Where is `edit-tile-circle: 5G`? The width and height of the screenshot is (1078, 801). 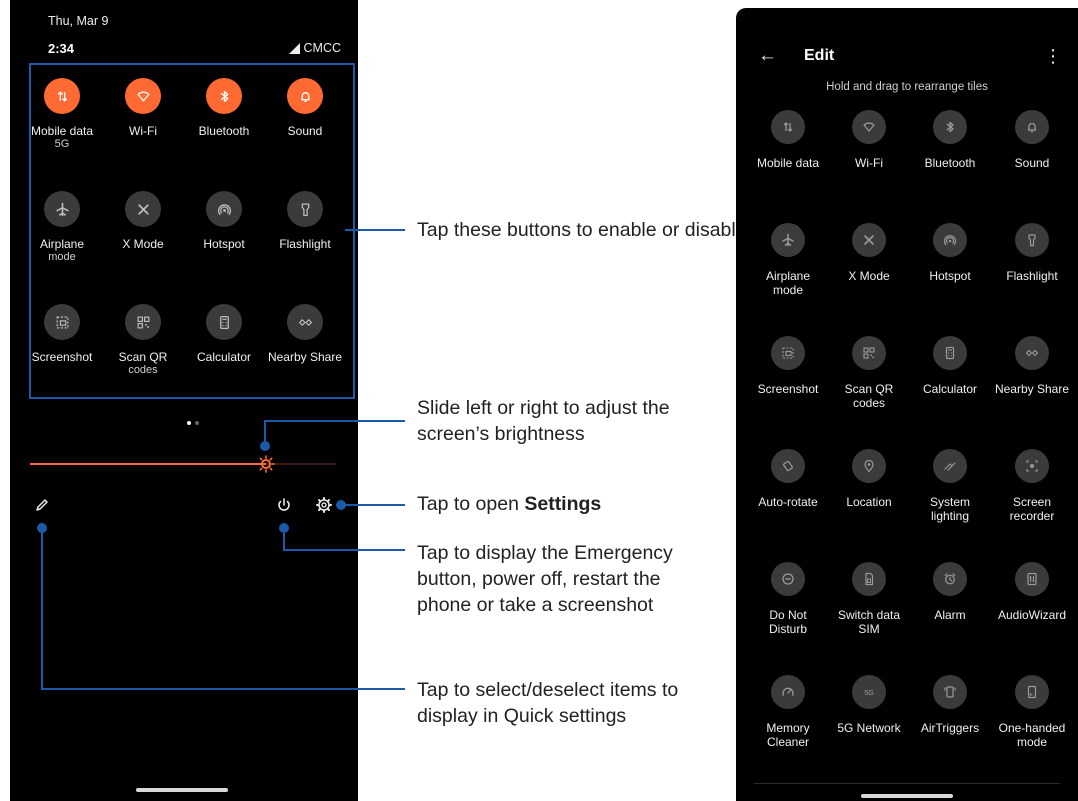
edit-tile-circle: 5G is located at coordinates (869, 692).